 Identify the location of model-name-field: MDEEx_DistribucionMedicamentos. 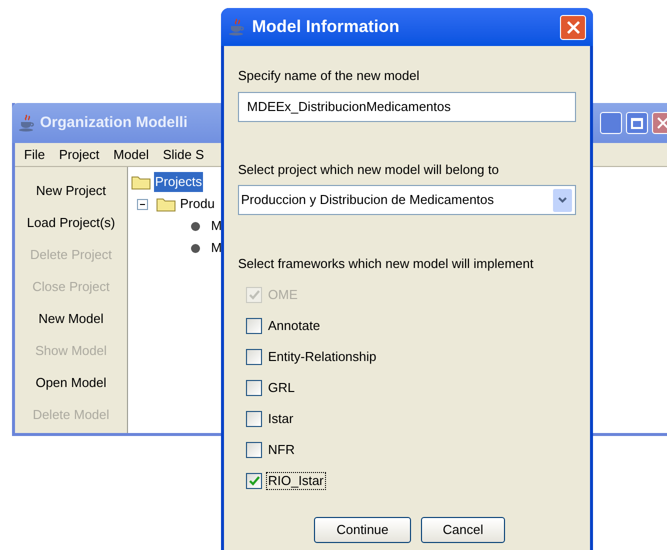
(407, 107).